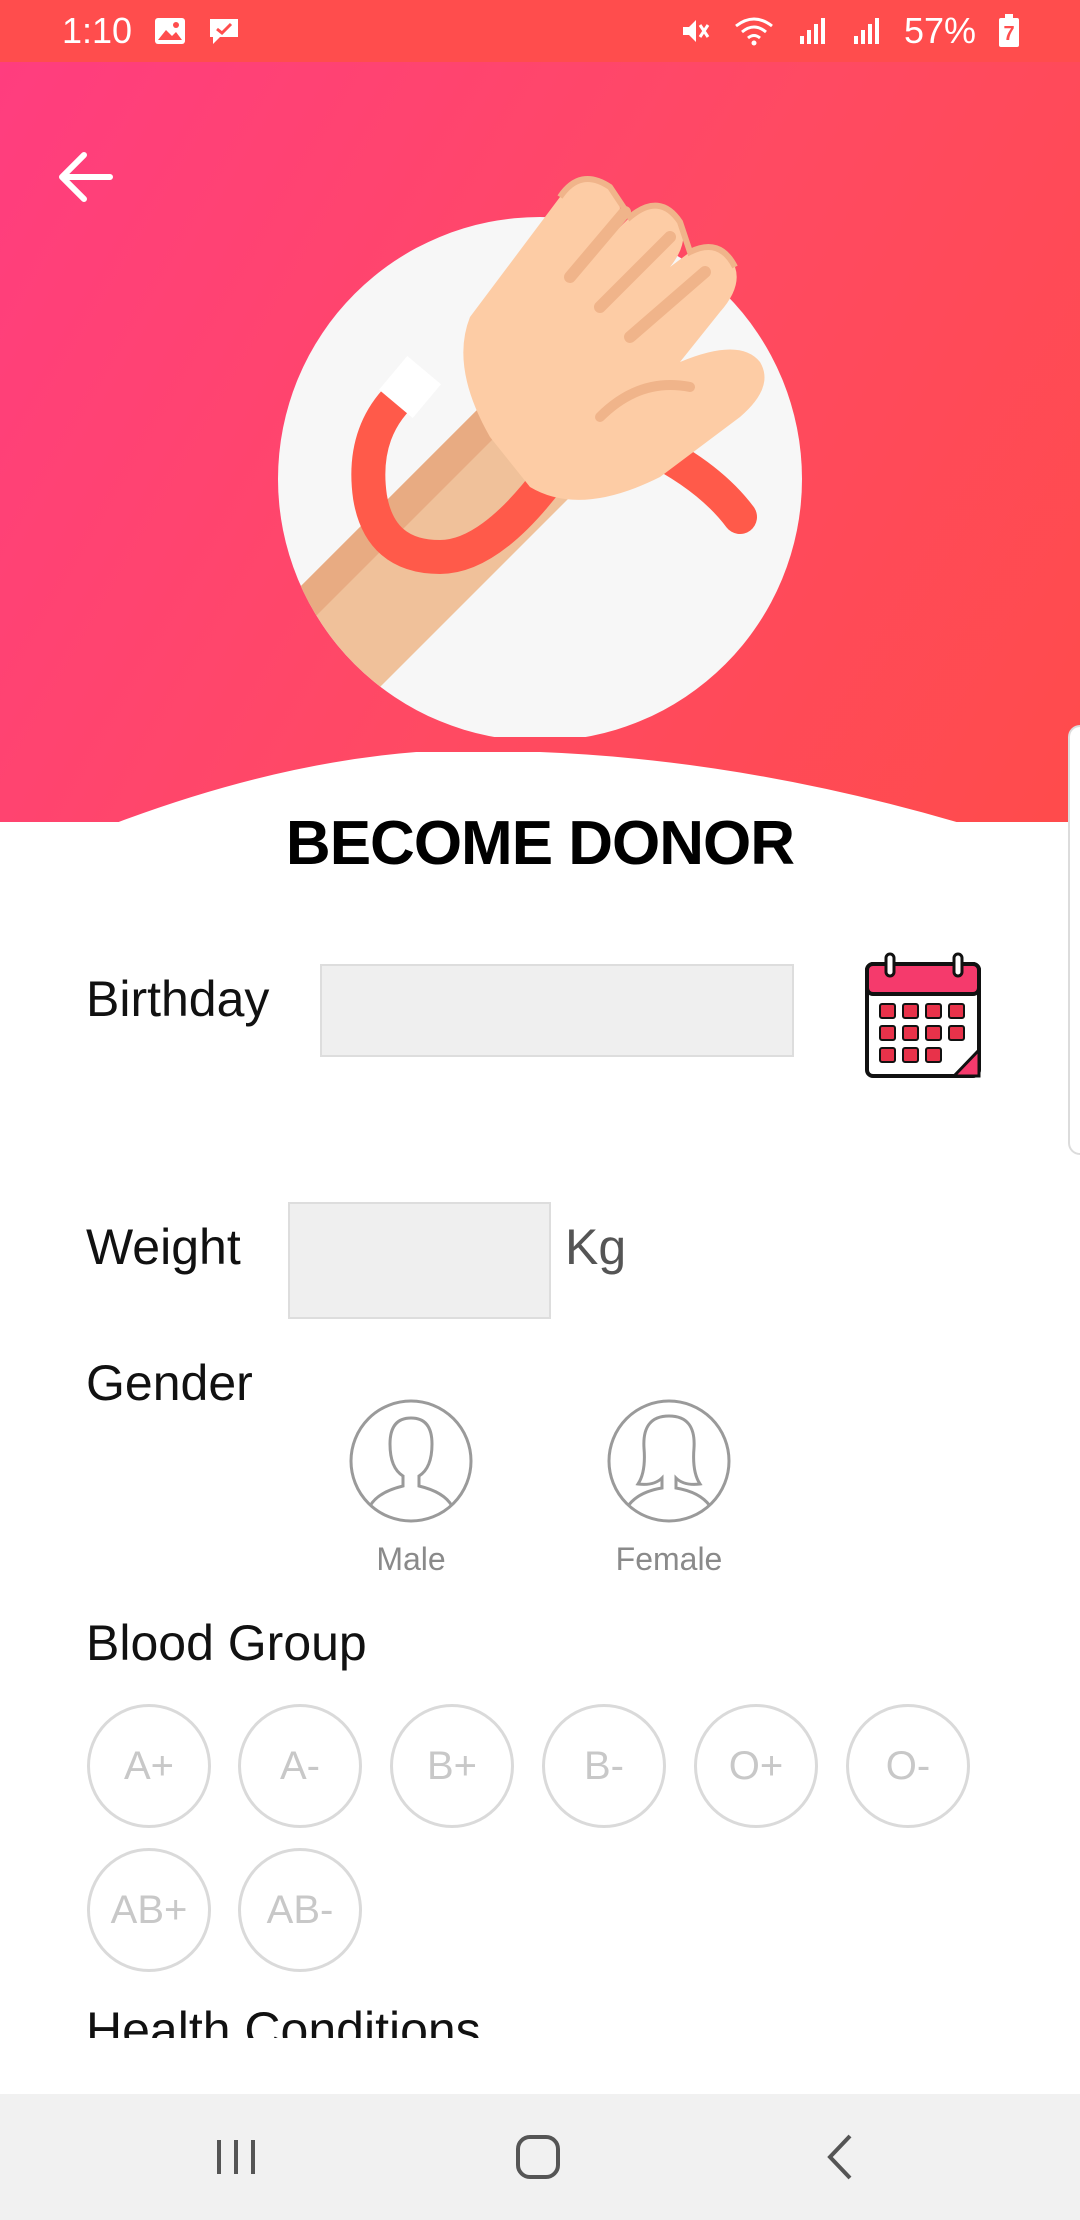  I want to click on blood-group-option-b-positive: B+, so click(452, 1766).